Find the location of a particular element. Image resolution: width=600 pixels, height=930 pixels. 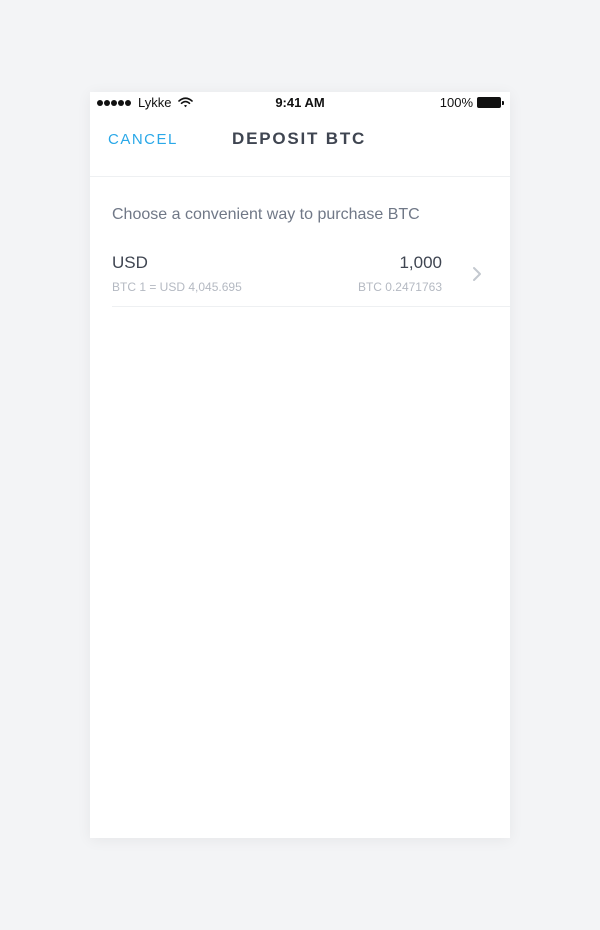

option-btc-amount: BTC 0.2471763 is located at coordinates (399, 287).